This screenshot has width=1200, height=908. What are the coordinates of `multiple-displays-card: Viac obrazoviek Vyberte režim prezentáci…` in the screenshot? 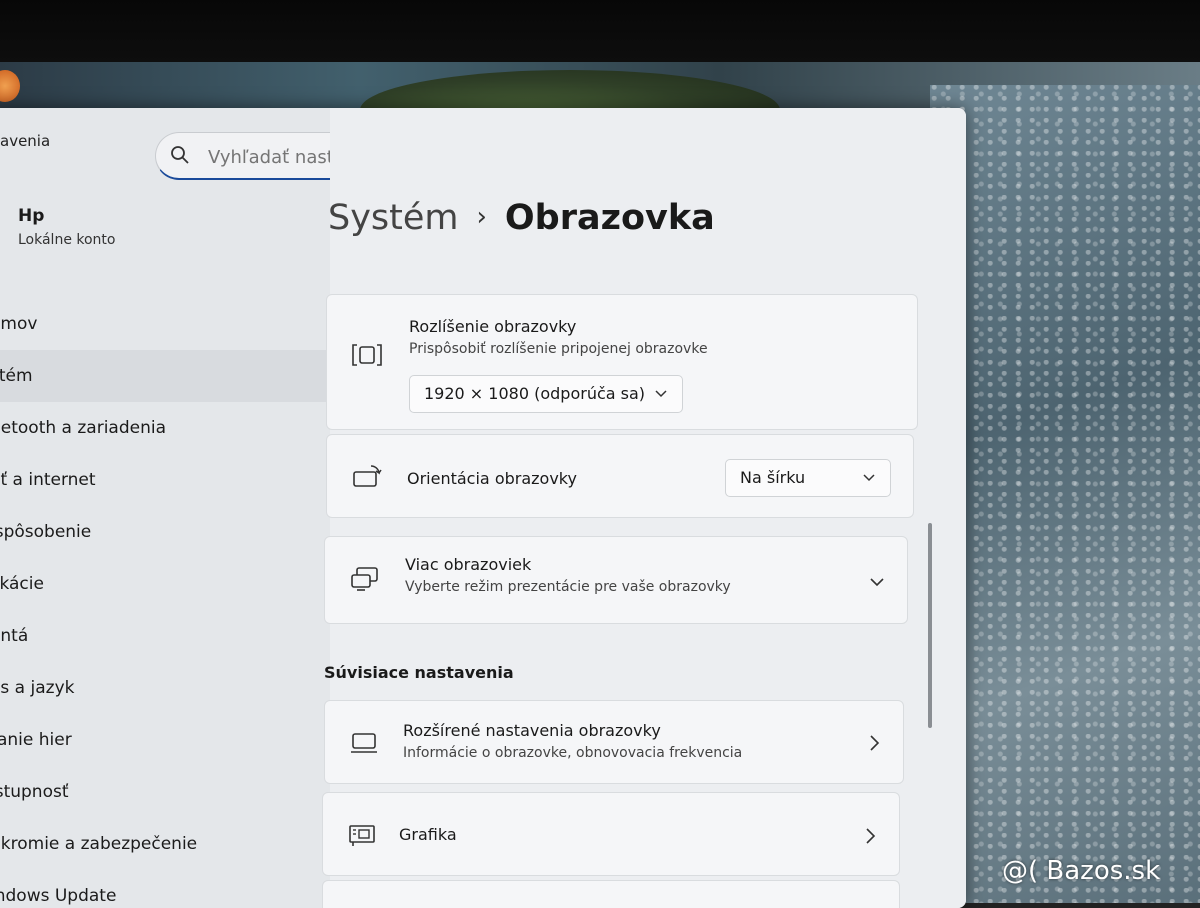 It's located at (616, 580).